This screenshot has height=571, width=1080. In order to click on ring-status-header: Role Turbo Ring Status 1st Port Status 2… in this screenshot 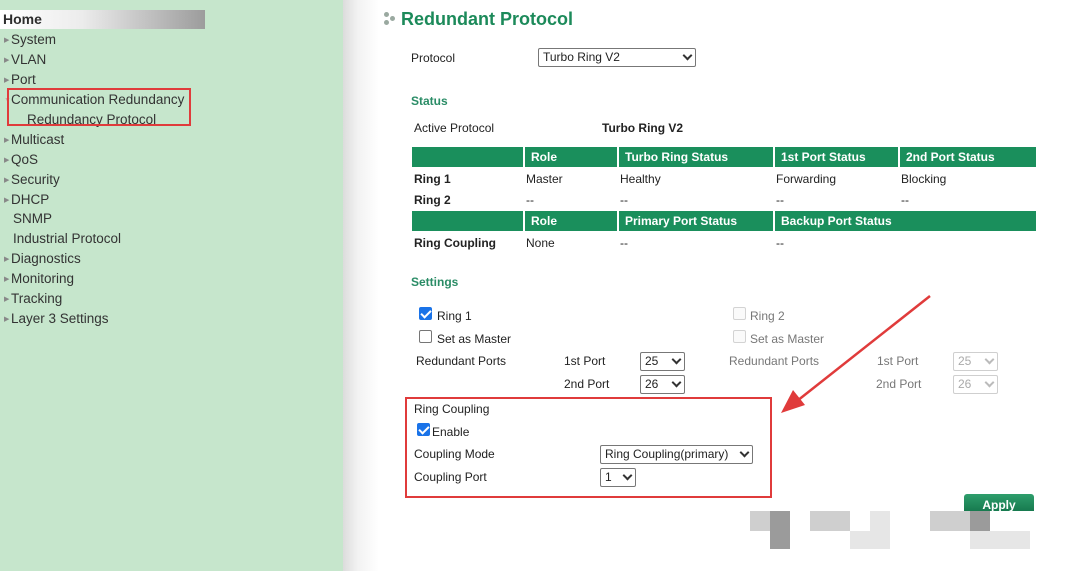, I will do `click(724, 157)`.